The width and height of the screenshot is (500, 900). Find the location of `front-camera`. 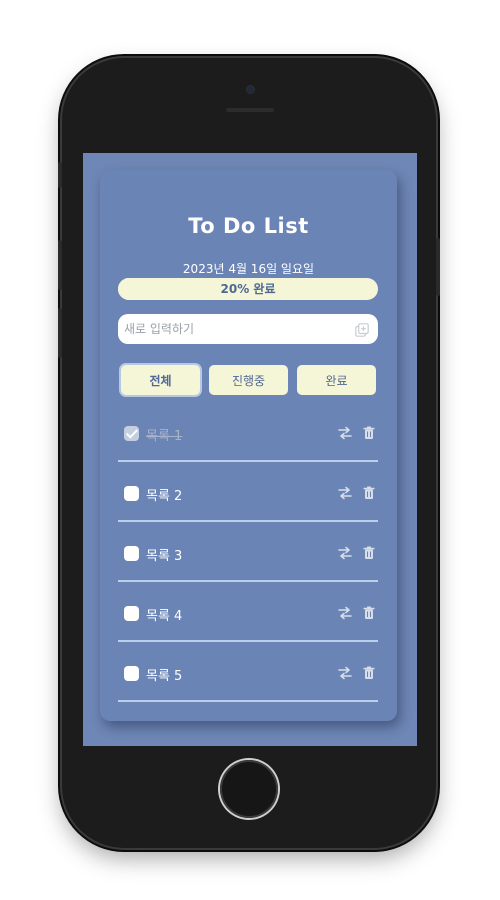

front-camera is located at coordinates (250, 89).